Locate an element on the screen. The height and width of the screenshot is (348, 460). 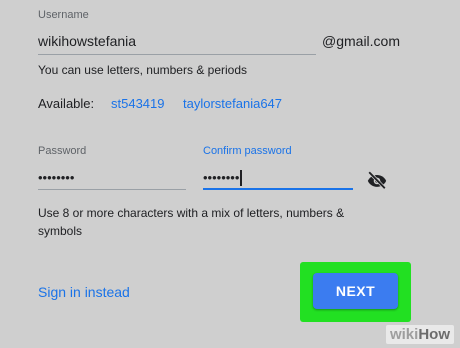
available-label: Available: is located at coordinates (66, 103).